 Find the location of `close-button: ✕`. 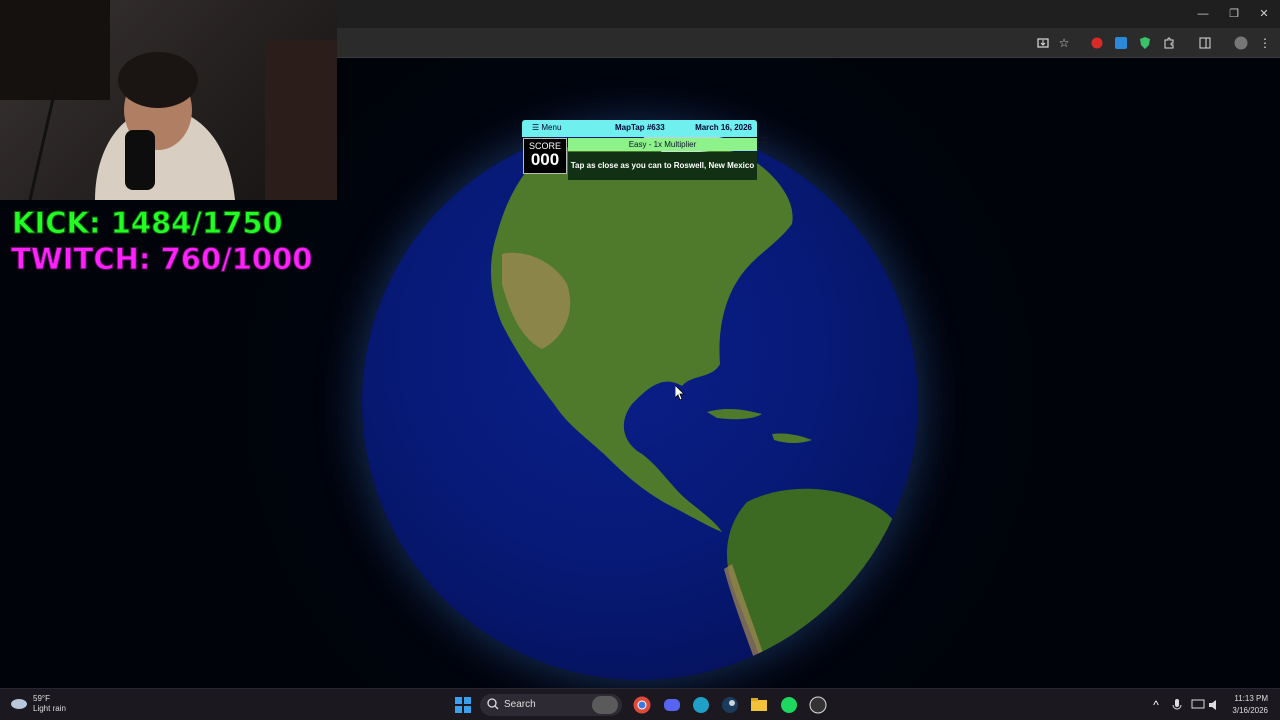

close-button: ✕ is located at coordinates (1264, 14).